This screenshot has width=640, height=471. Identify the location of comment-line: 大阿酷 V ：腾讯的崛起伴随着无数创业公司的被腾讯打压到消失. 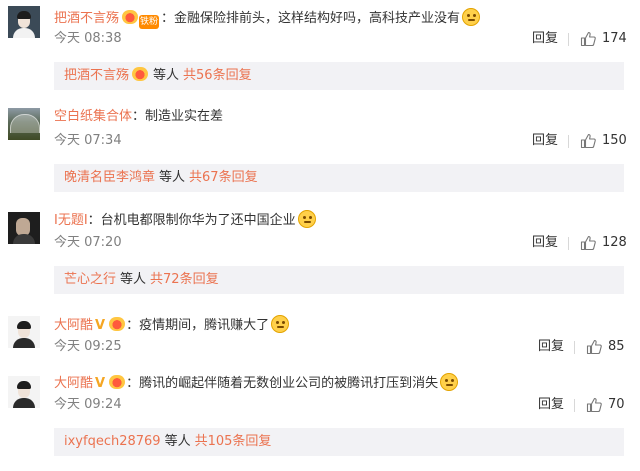
(256, 383).